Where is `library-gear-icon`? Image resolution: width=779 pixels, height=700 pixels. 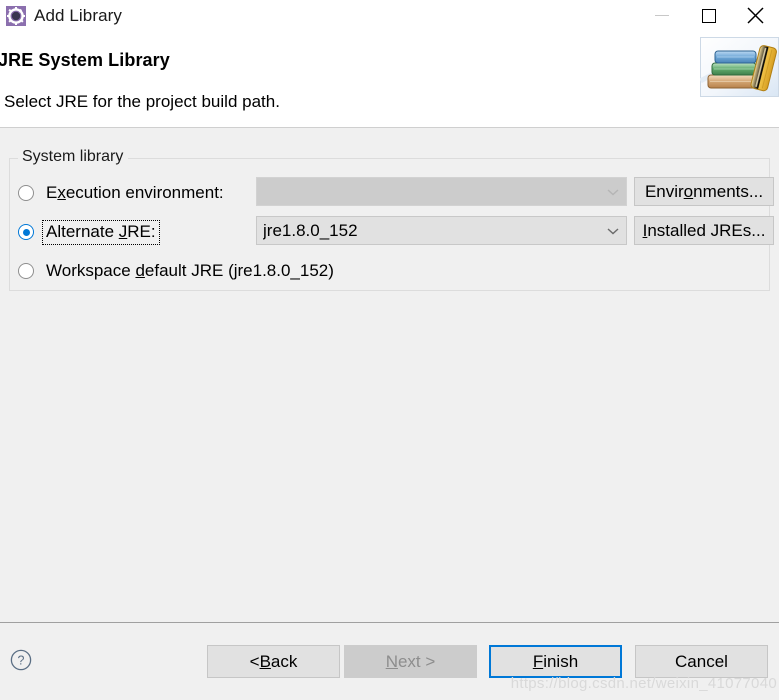
library-gear-icon is located at coordinates (16, 15).